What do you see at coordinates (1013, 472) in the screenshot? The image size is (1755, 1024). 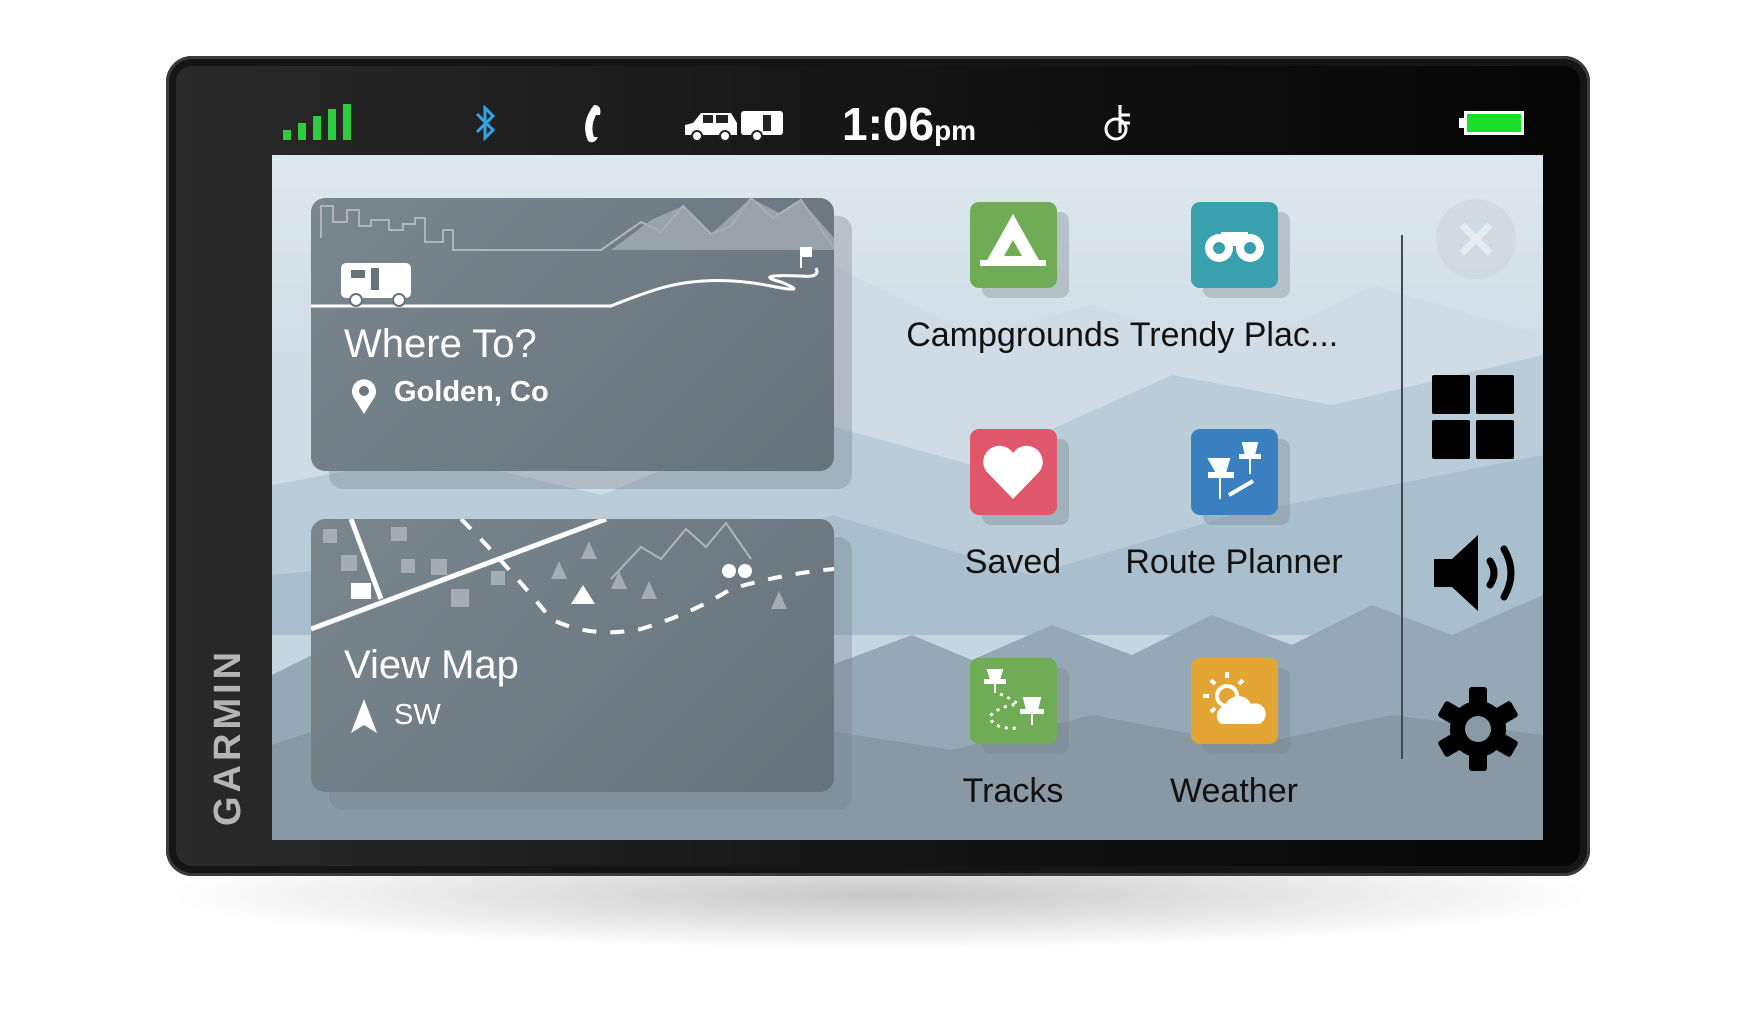 I see `heart-icon` at bounding box center [1013, 472].